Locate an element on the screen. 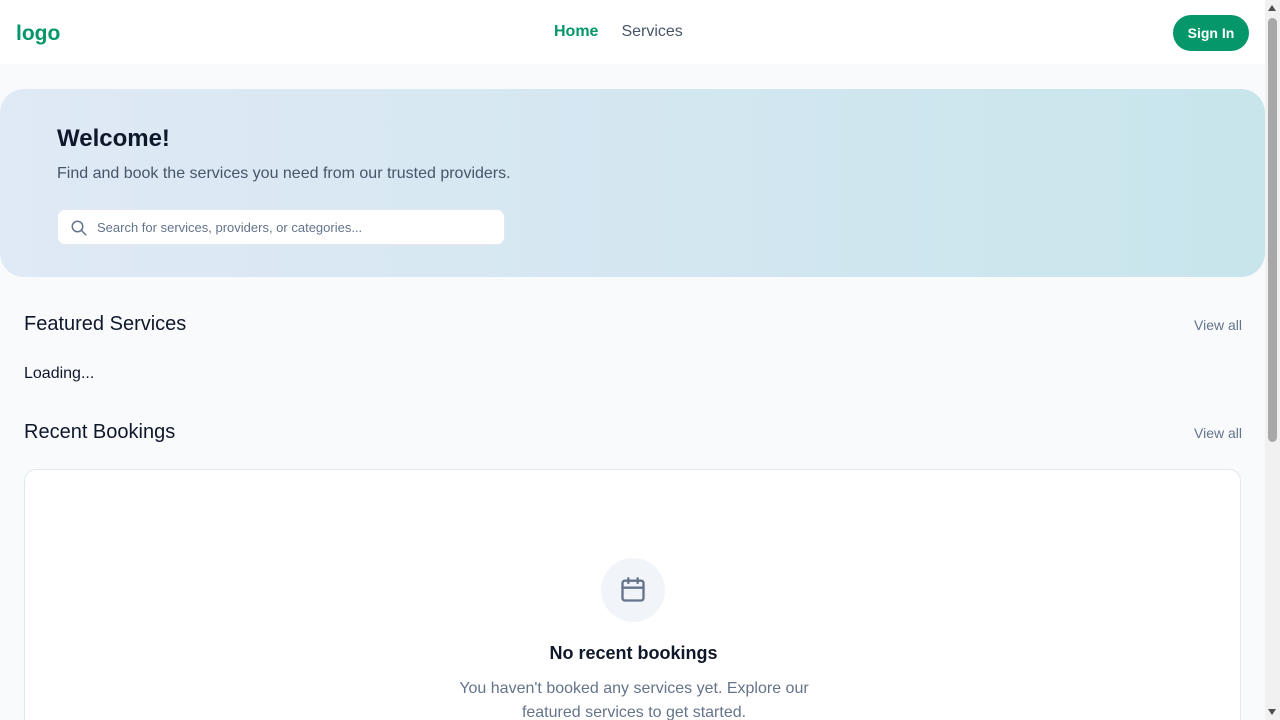 This screenshot has height=720, width=1280. scroll-thumb is located at coordinates (1272, 230).